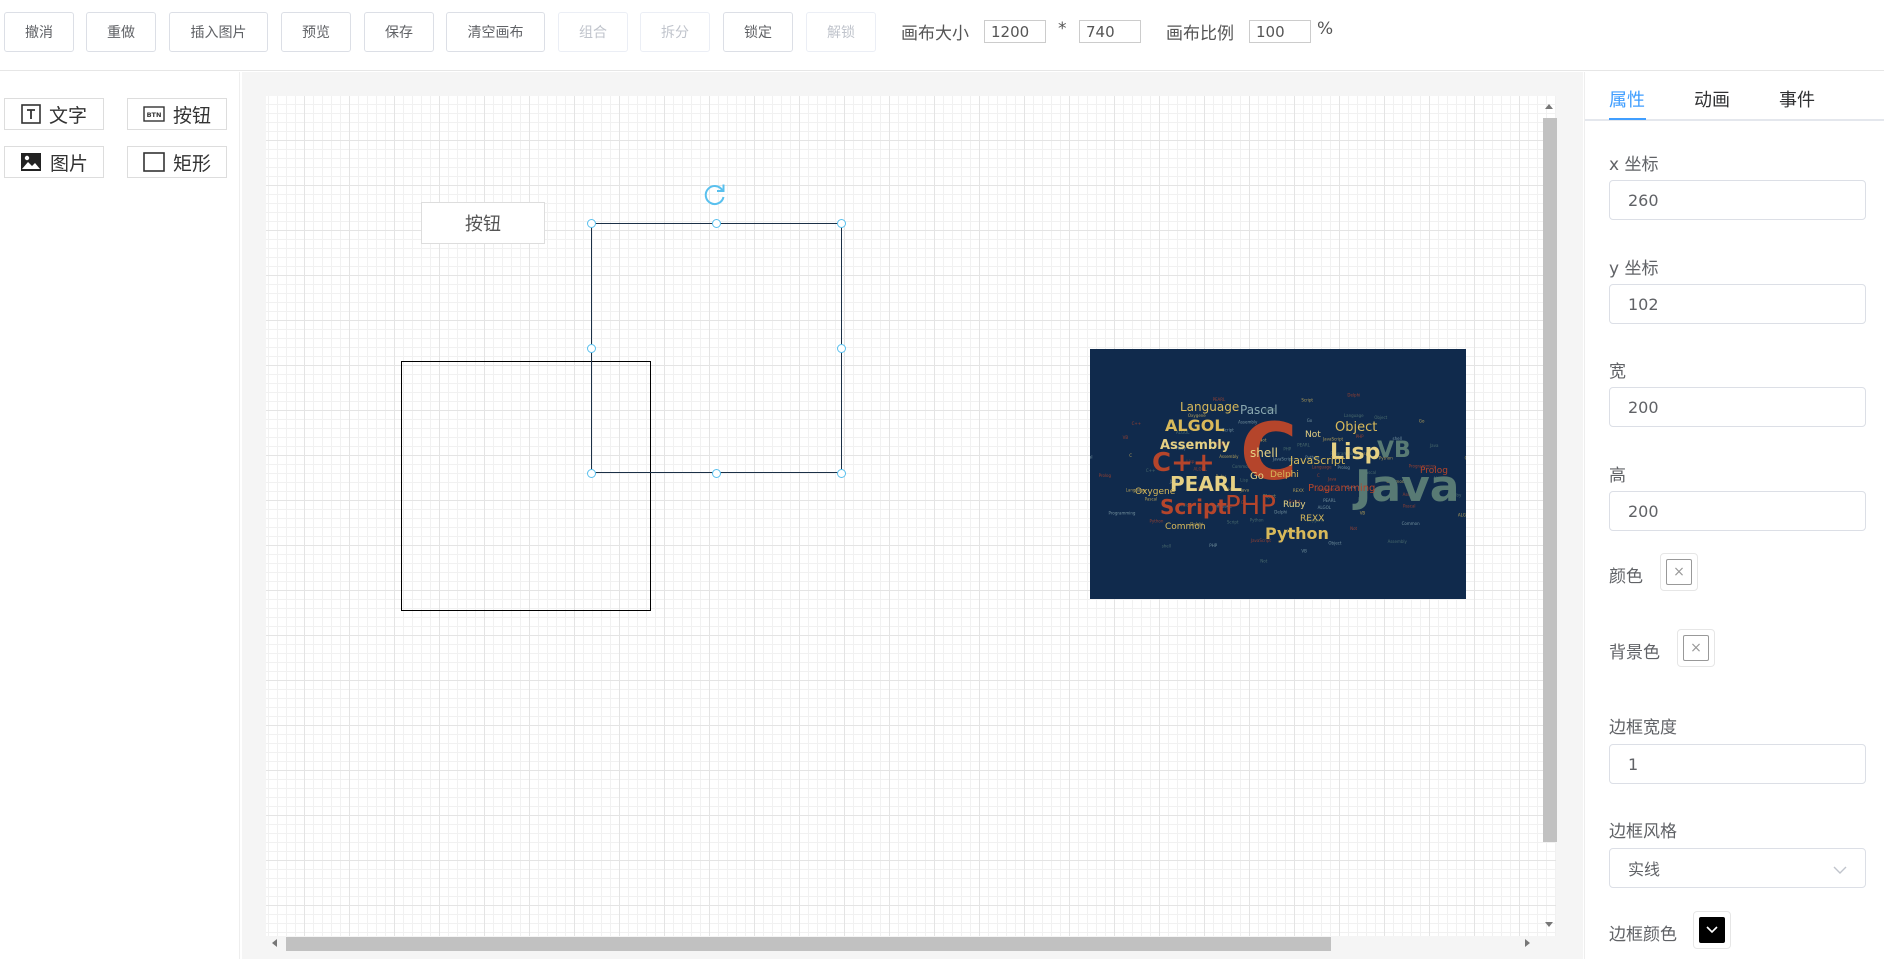 The image size is (1884, 959). What do you see at coordinates (1185, 527) in the screenshot?
I see `wordcloud-word: Common` at bounding box center [1185, 527].